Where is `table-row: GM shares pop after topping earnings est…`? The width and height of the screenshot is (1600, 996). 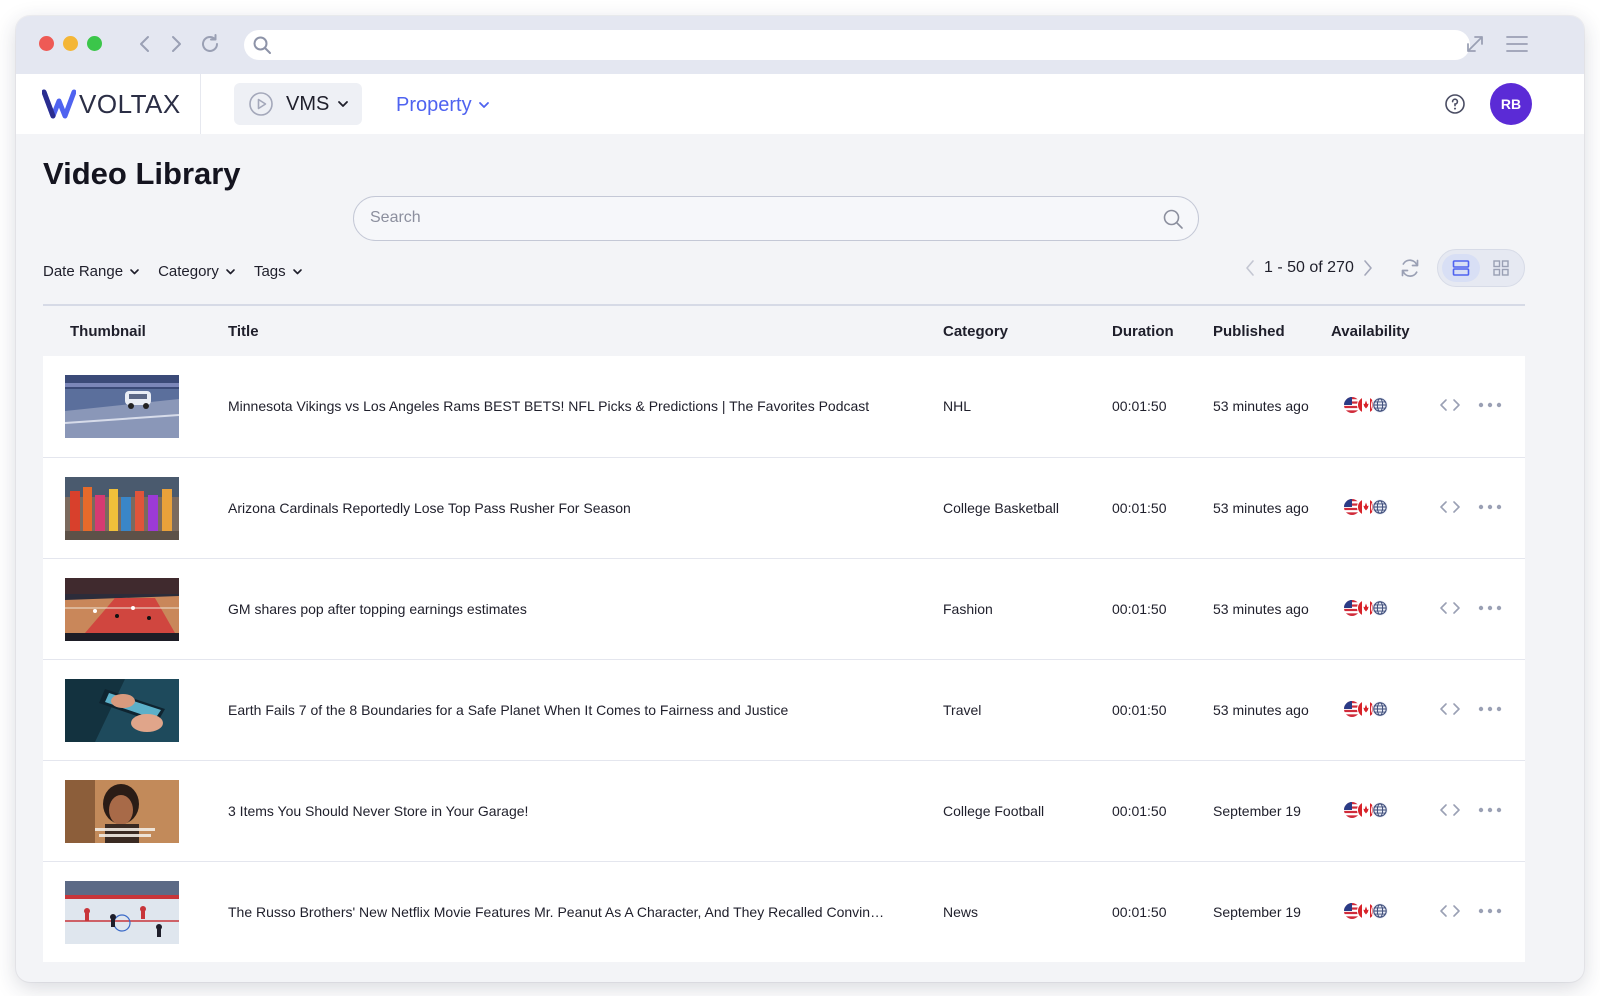 table-row: GM shares pop after topping earnings est… is located at coordinates (784, 608).